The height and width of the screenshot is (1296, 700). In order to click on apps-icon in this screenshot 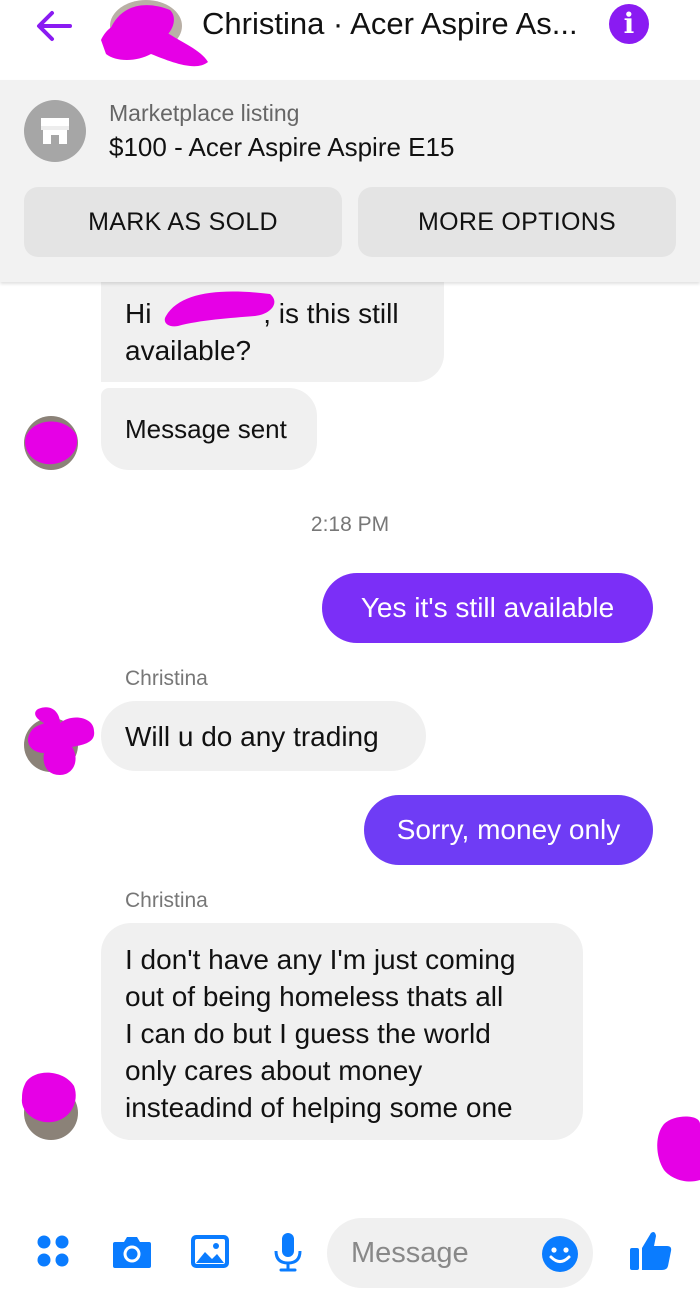, I will do `click(53, 1251)`.